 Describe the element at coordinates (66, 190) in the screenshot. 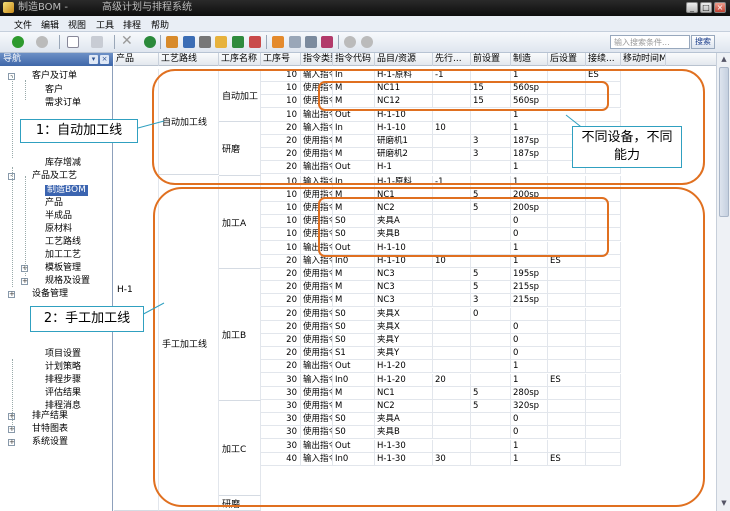

I see `nav-item: 制造BOM` at that location.